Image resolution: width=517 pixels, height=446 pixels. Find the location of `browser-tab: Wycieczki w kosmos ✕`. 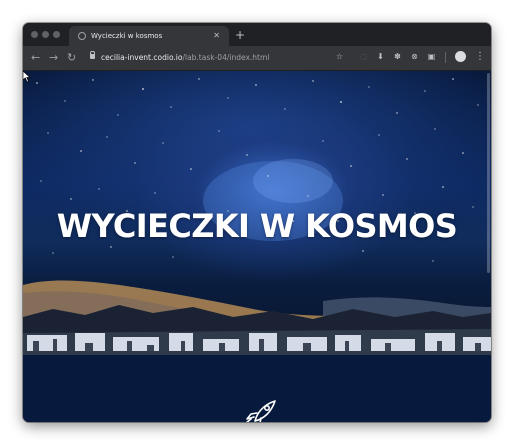

browser-tab: Wycieczki w kosmos ✕ is located at coordinates (149, 36).